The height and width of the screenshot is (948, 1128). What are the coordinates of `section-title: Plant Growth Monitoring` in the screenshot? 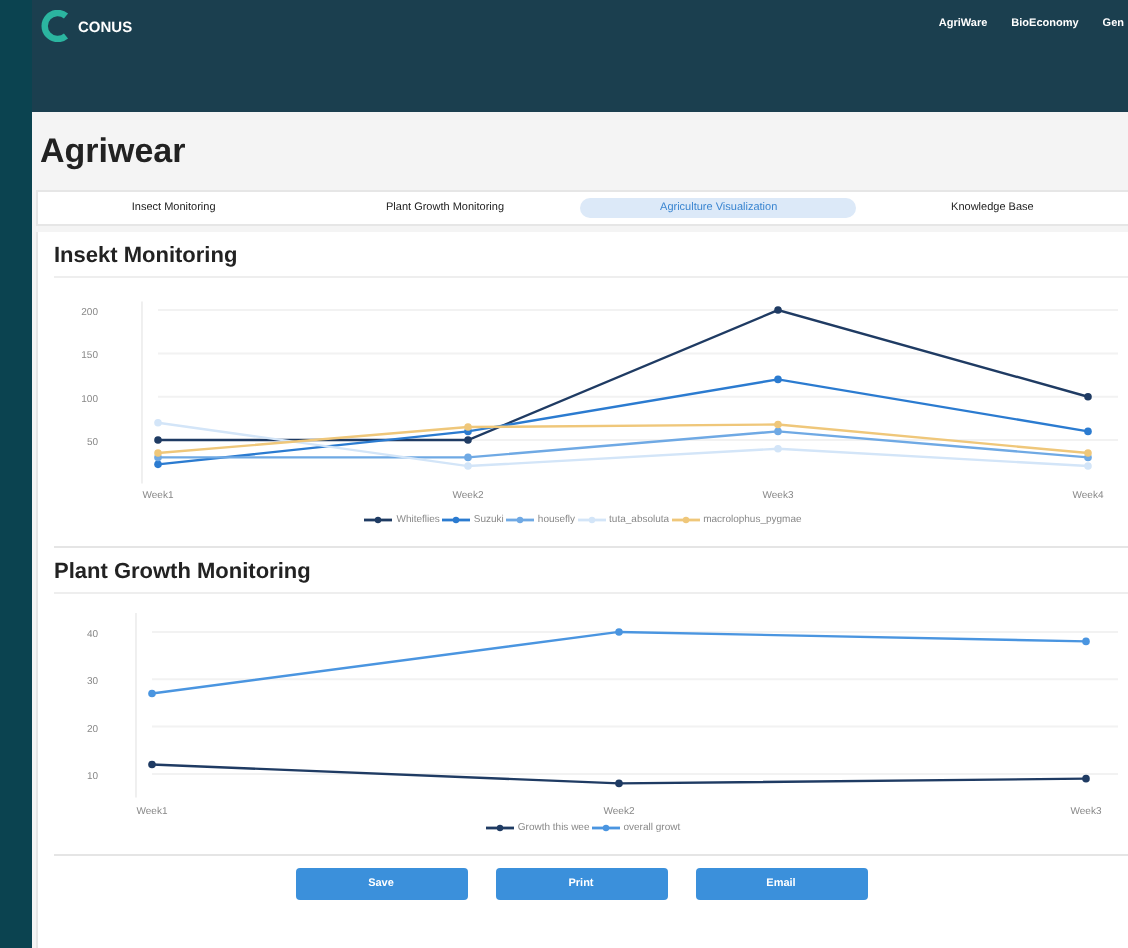 It's located at (591, 577).